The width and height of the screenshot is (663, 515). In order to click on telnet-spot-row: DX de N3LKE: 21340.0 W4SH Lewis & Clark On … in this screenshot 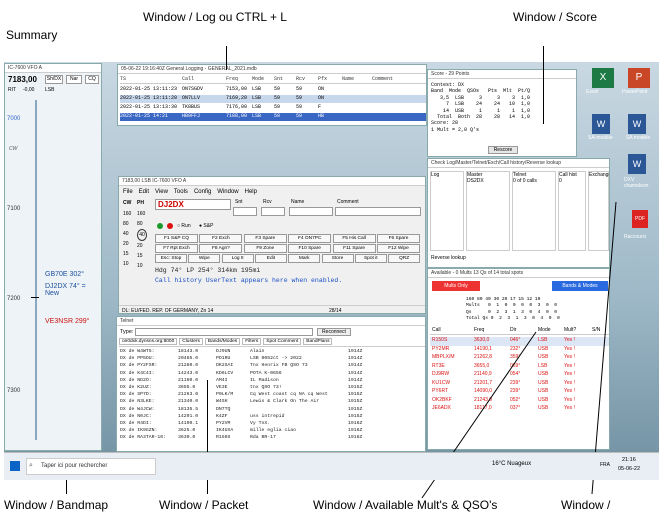, I will do `click(272, 402)`.